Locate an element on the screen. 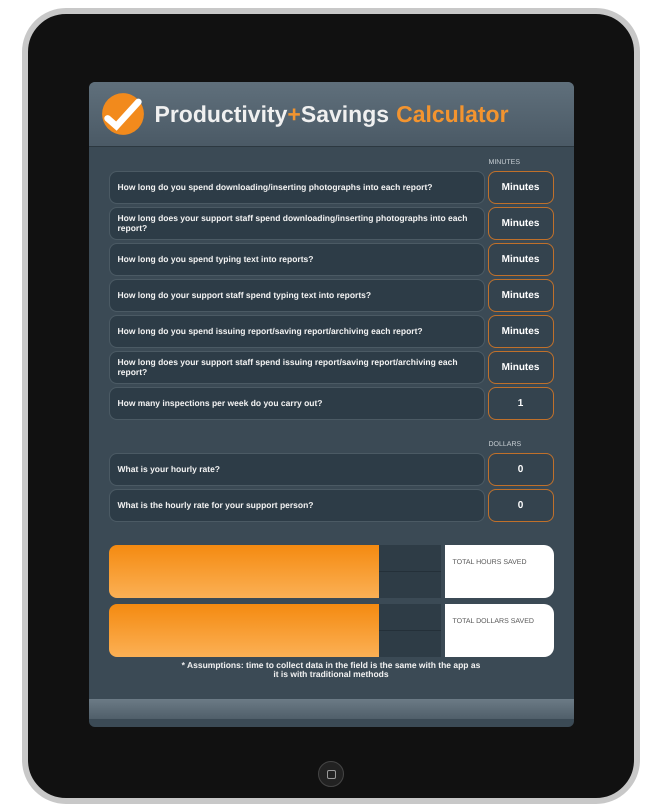 The image size is (646, 806). question-label: How long do you spend issuing report/saving report/archiving each report? is located at coordinates (296, 331).